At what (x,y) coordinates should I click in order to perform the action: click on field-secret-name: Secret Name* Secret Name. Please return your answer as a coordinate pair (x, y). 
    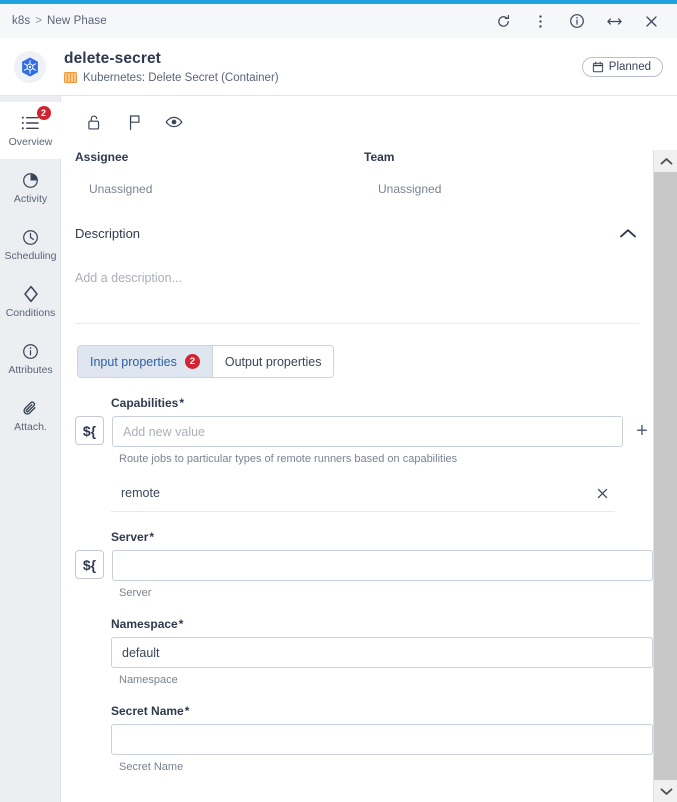
    Looking at the image, I should click on (357, 738).